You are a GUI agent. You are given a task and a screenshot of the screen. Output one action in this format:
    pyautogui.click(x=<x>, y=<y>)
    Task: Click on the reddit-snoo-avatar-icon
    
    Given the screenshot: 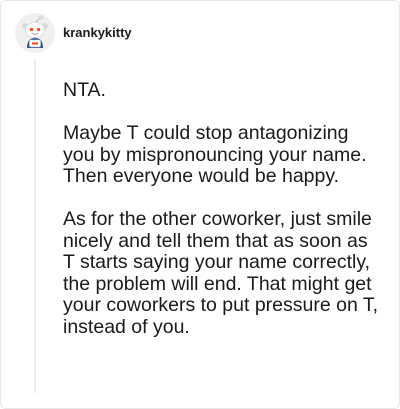 What is the action you would take?
    pyautogui.click(x=35, y=33)
    